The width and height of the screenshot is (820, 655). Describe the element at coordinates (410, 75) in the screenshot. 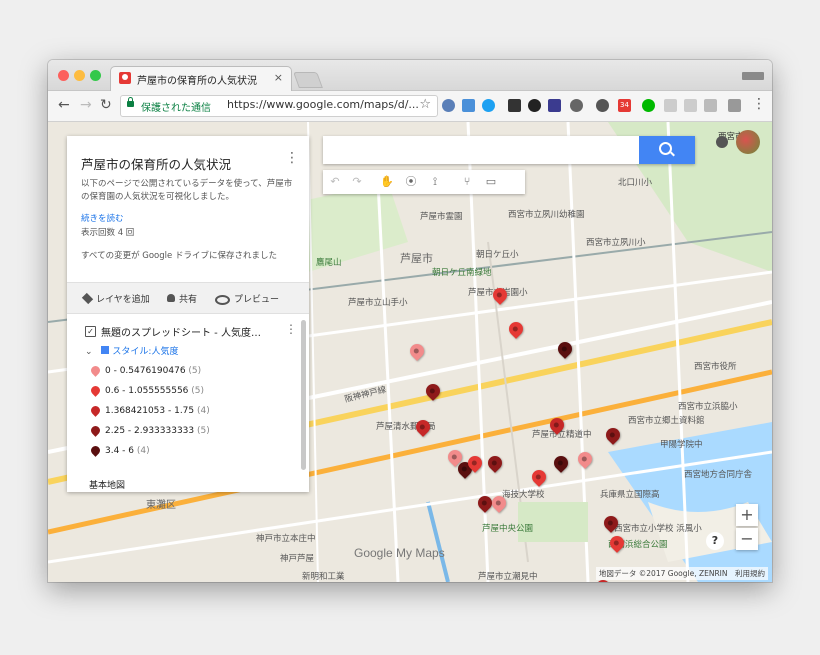

I see `title-bar: 芦屋市の保育所の人気状況 ×` at that location.